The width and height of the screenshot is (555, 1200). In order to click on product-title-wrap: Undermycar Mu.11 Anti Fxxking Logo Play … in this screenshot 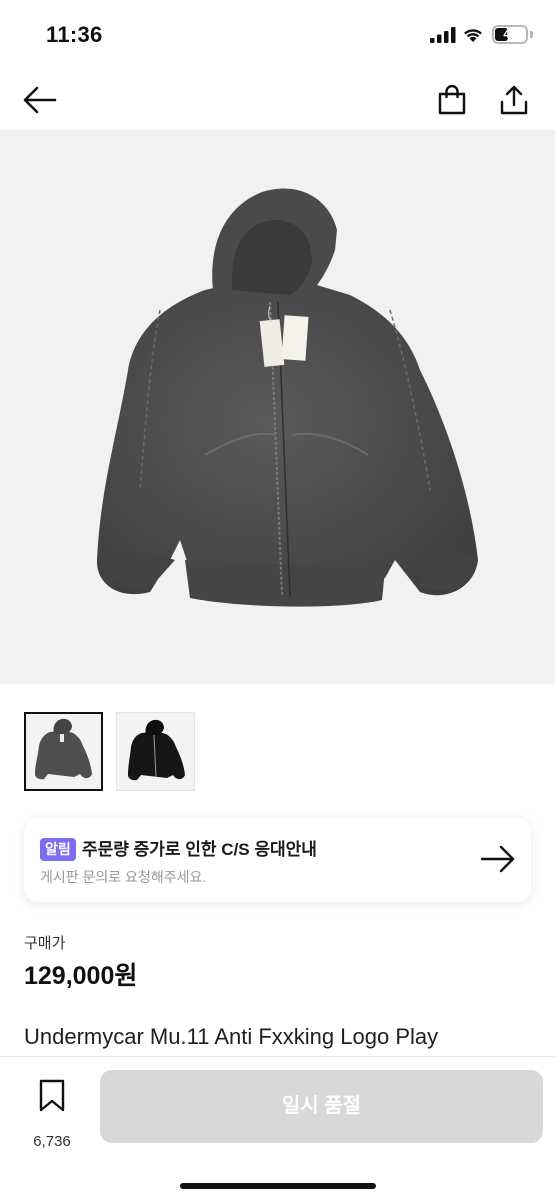, I will do `click(279, 1039)`.